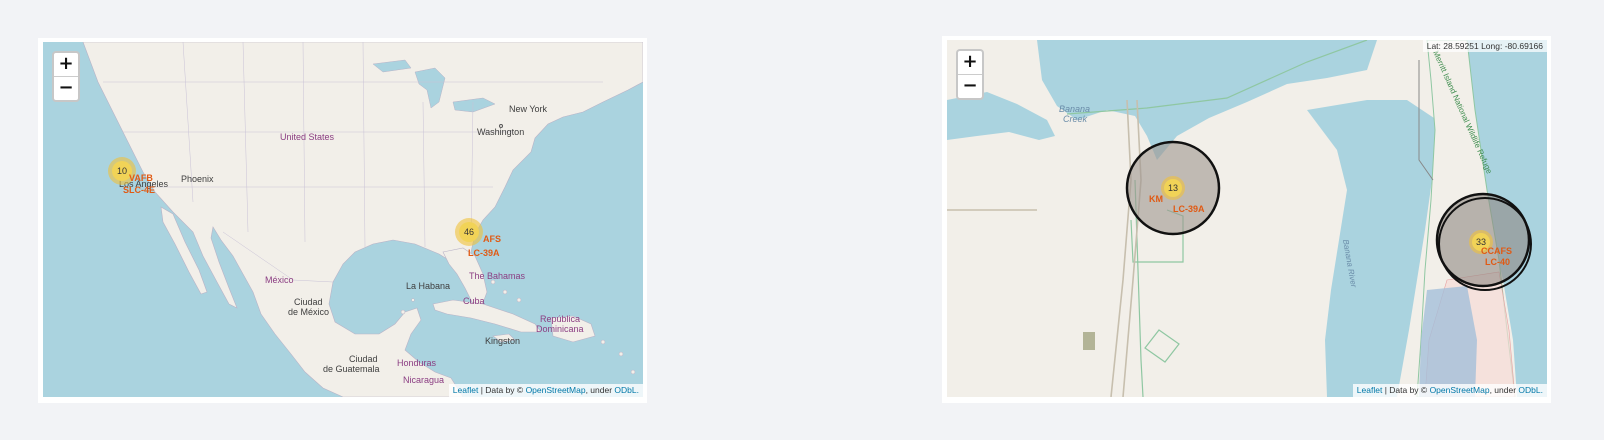  Describe the element at coordinates (528, 109) in the screenshot. I see `place-new-york: New York` at that location.